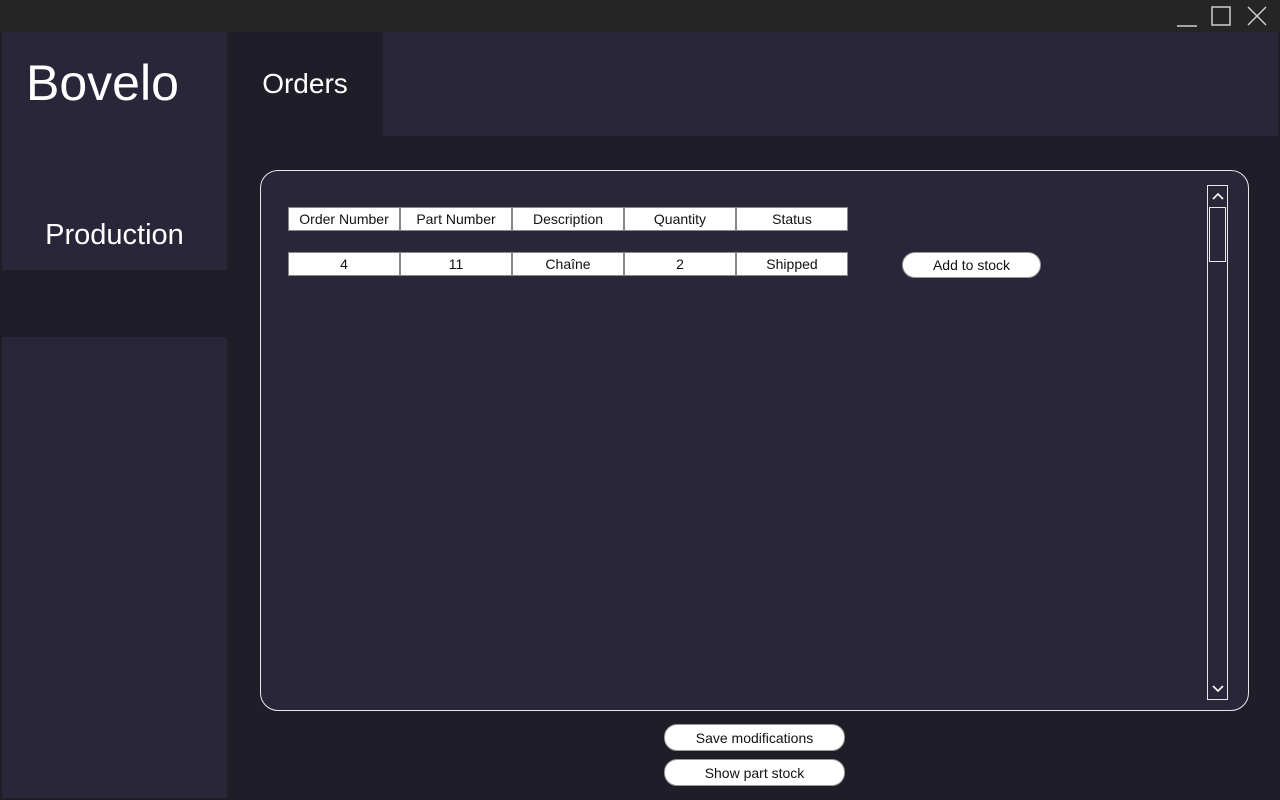  I want to click on show-part-stock-button: Show part stock, so click(754, 772).